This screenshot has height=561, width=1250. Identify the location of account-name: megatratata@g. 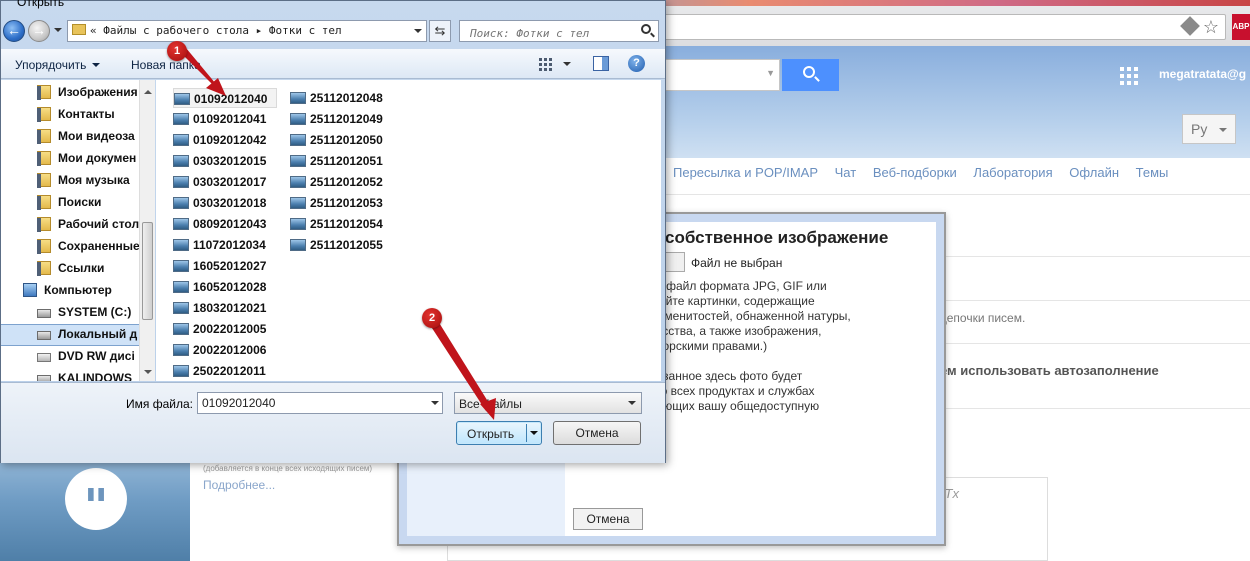
(1202, 74).